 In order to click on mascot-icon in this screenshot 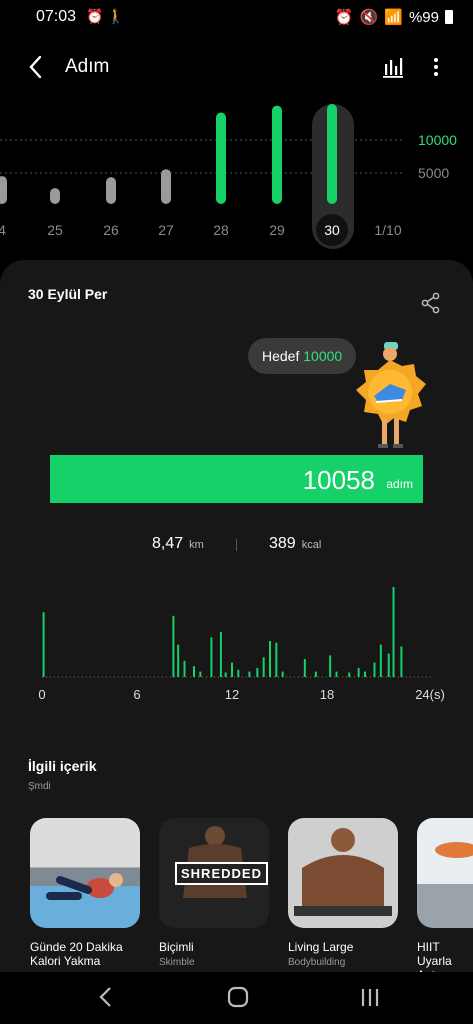, I will do `click(391, 395)`.